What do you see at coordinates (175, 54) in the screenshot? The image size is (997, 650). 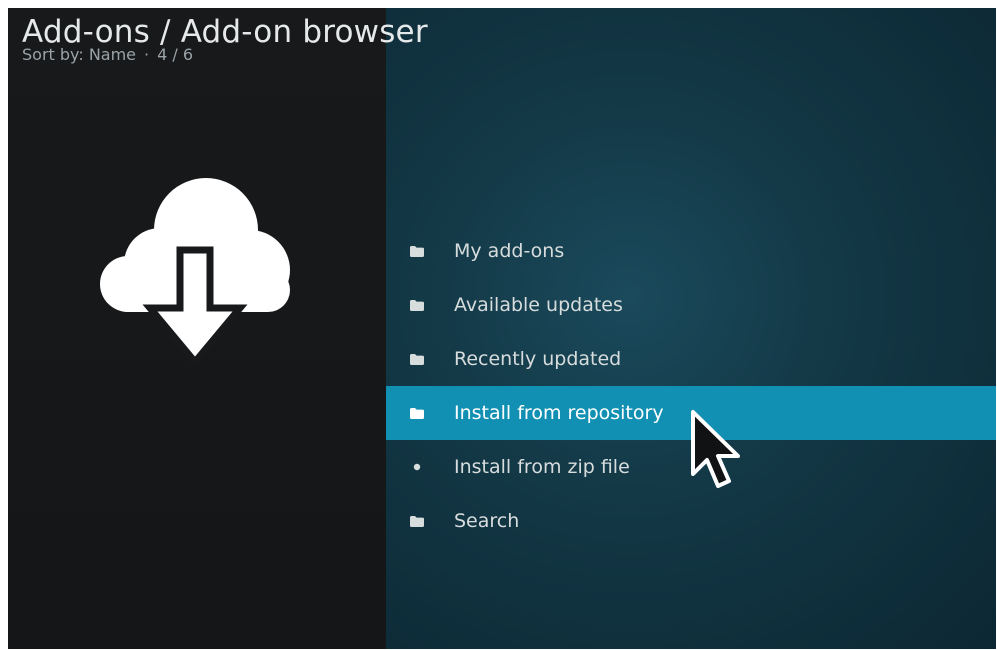 I see `item-position: 4 / 6` at bounding box center [175, 54].